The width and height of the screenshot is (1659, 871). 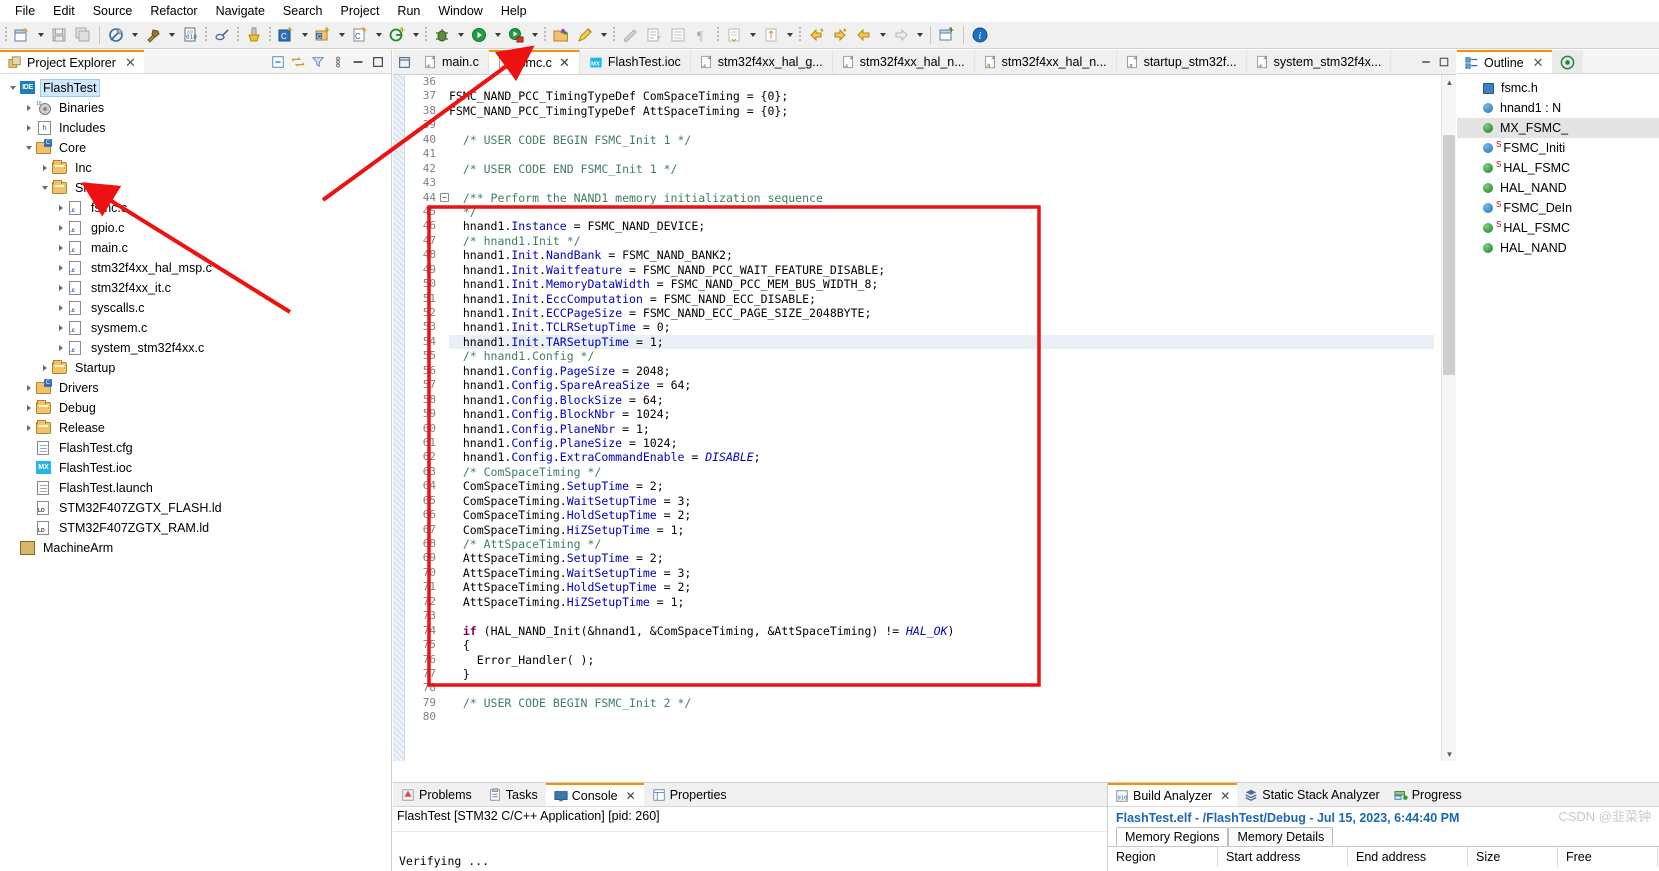 I want to click on tree-item-debug: Debug, so click(x=195, y=408).